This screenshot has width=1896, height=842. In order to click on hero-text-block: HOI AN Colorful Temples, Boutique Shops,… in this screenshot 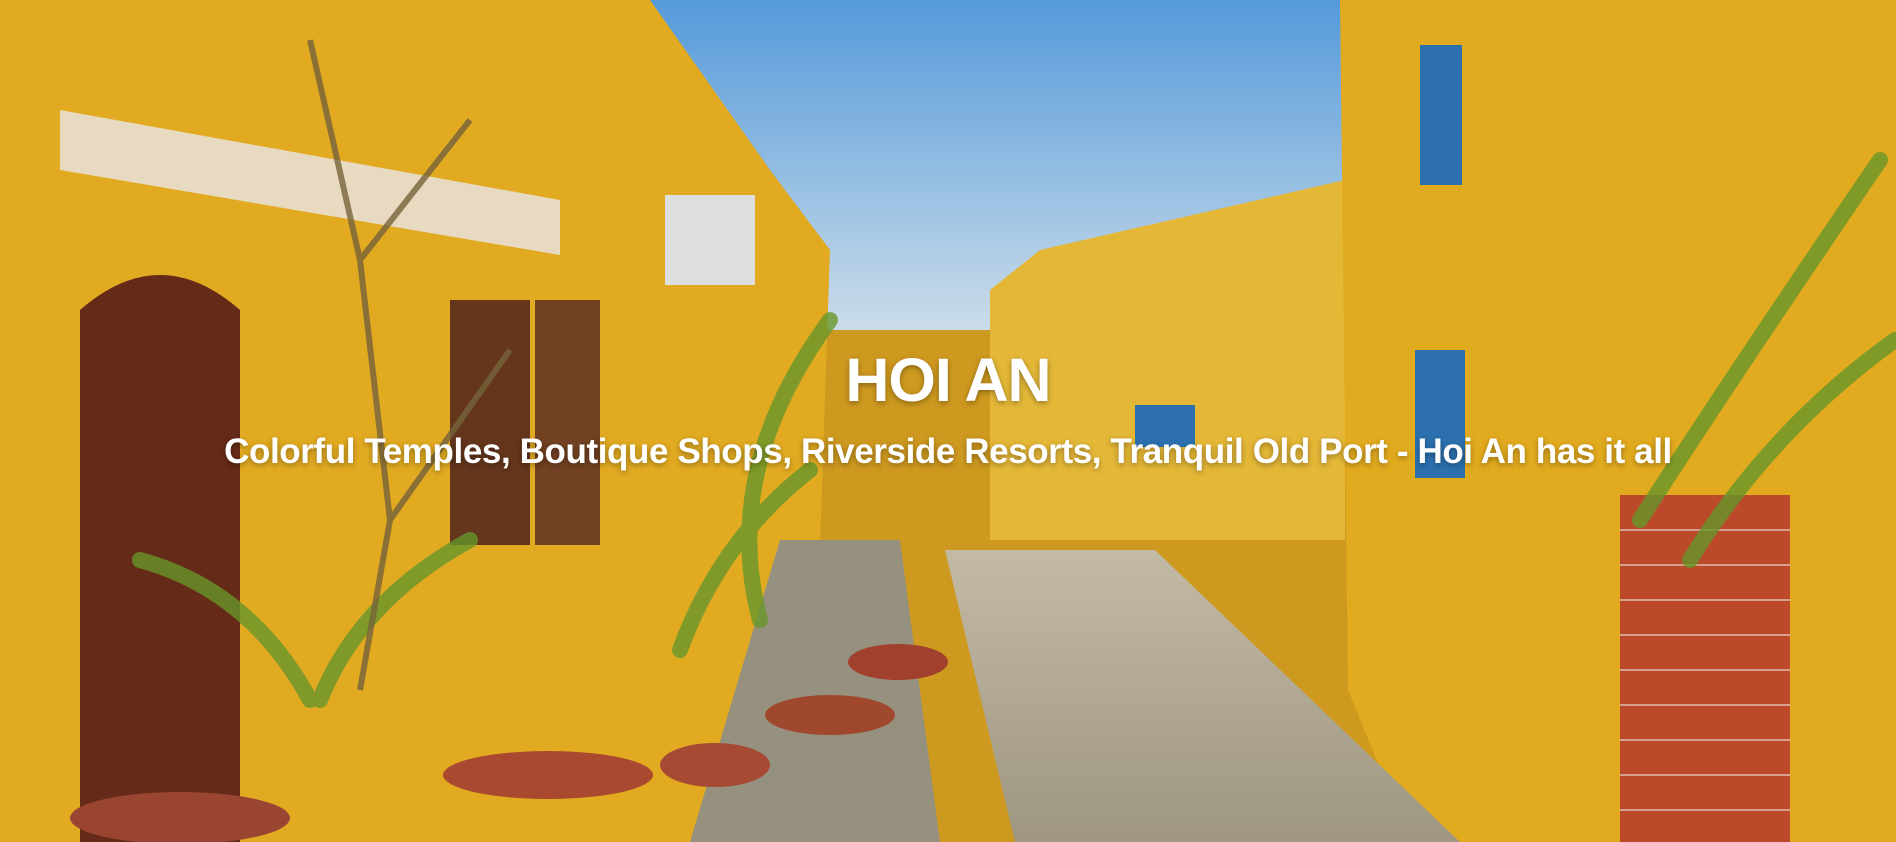, I will do `click(948, 411)`.